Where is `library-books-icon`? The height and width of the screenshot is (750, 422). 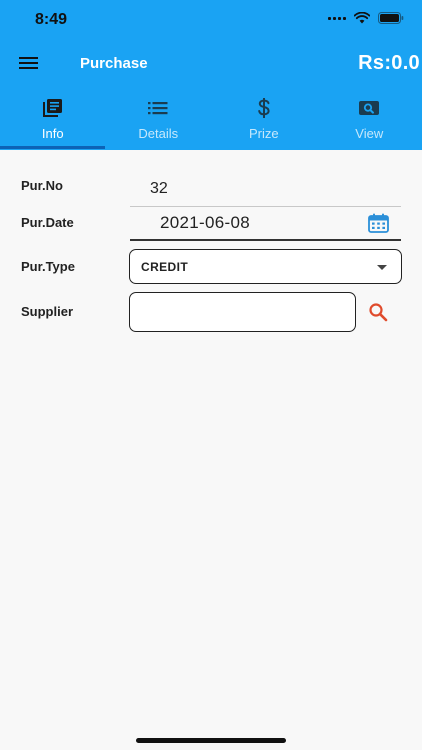
library-books-icon is located at coordinates (53, 108).